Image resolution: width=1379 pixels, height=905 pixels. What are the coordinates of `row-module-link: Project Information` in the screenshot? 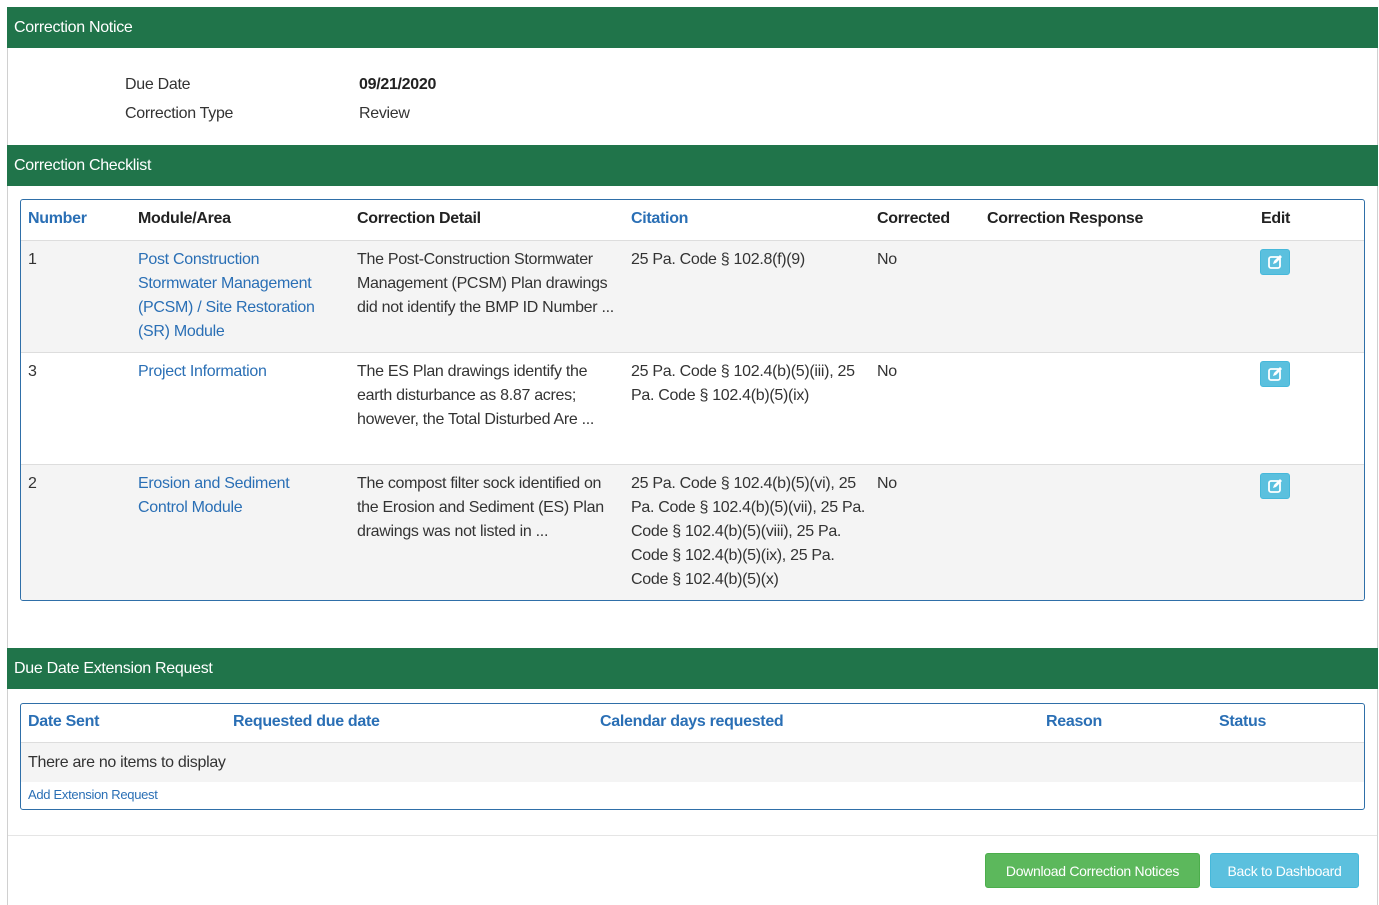 It's located at (238, 372).